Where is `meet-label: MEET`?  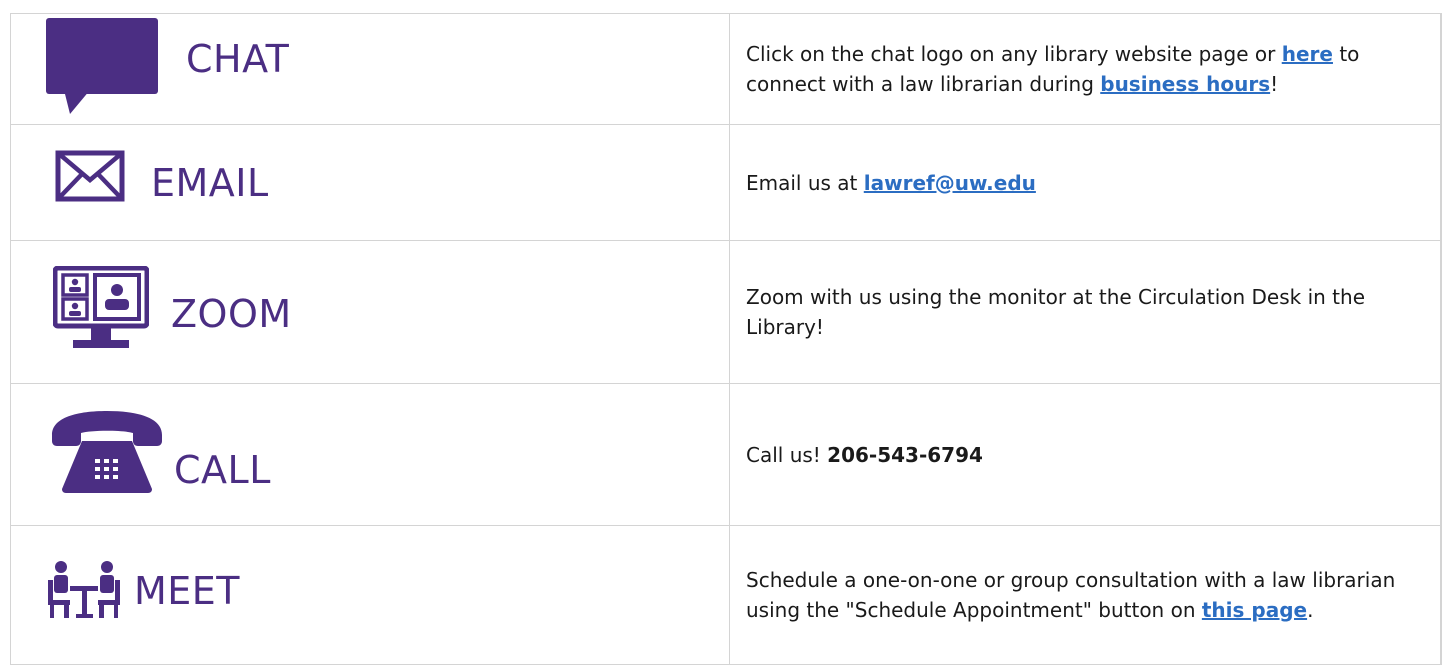 meet-label: MEET is located at coordinates (187, 591).